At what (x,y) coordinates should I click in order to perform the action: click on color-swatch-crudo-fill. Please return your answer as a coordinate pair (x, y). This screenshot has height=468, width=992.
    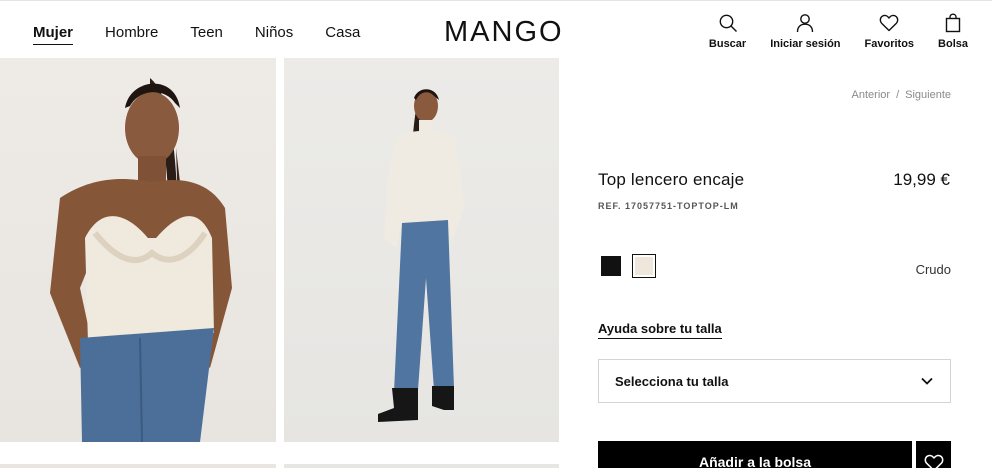
    Looking at the image, I should click on (644, 266).